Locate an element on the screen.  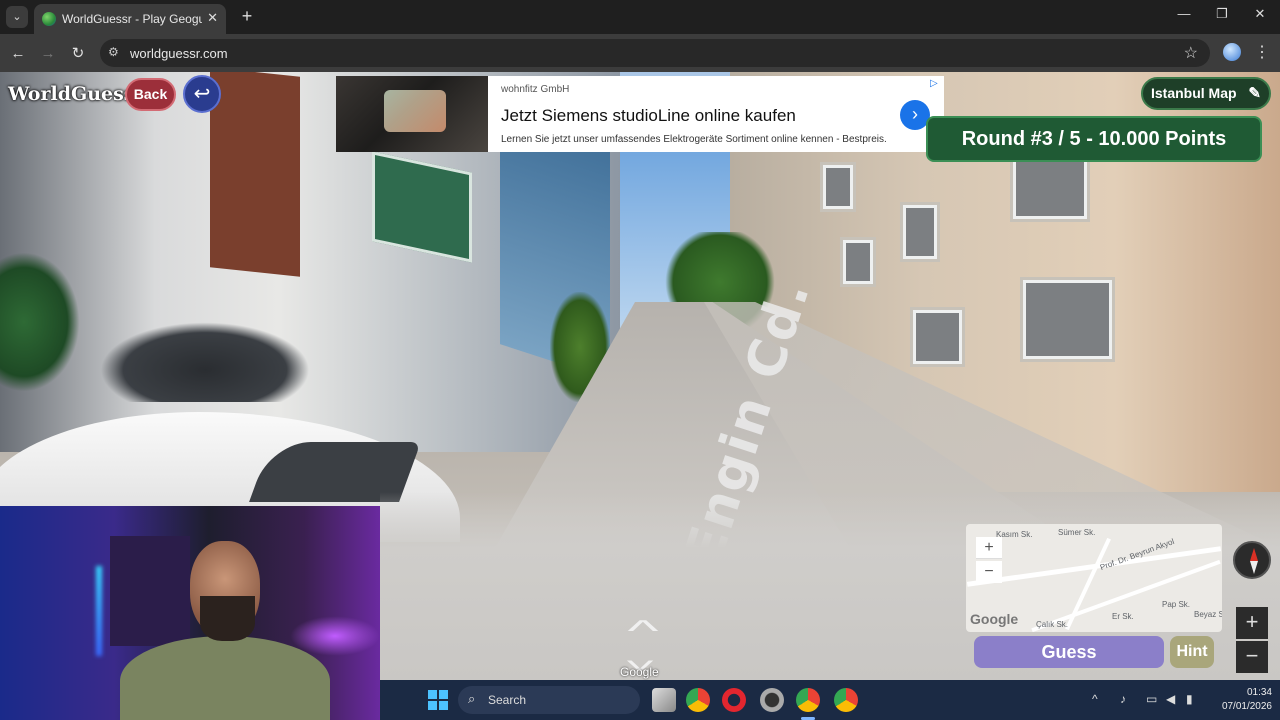
compass-south-needle is located at coordinates (1254, 567).